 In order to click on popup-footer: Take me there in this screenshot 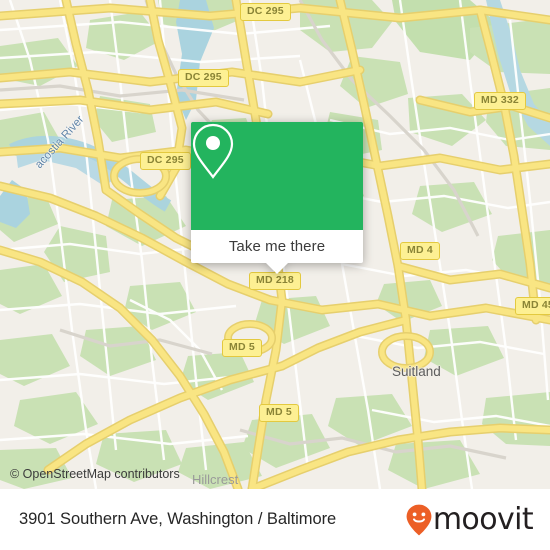, I will do `click(277, 252)`.